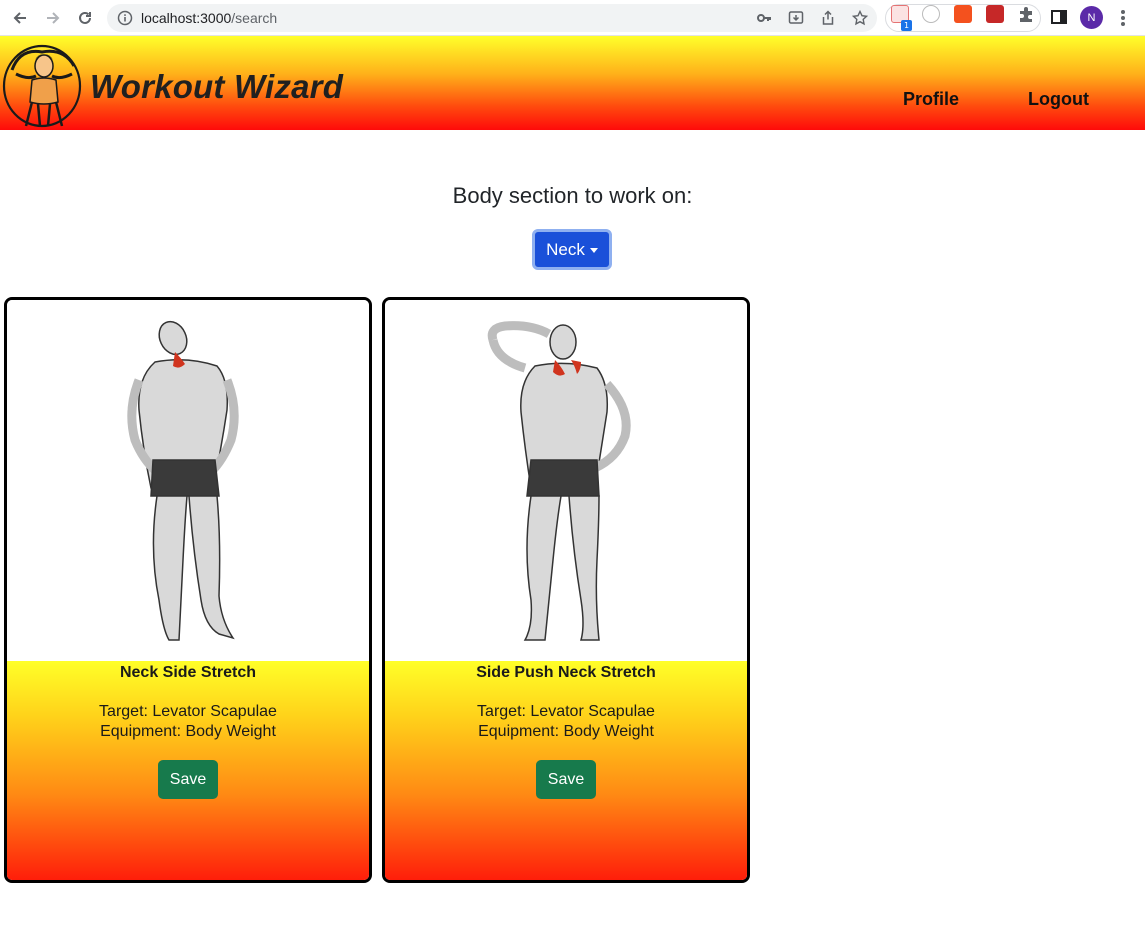 The height and width of the screenshot is (929, 1145). I want to click on nav-logout-link: Logout, so click(1058, 99).